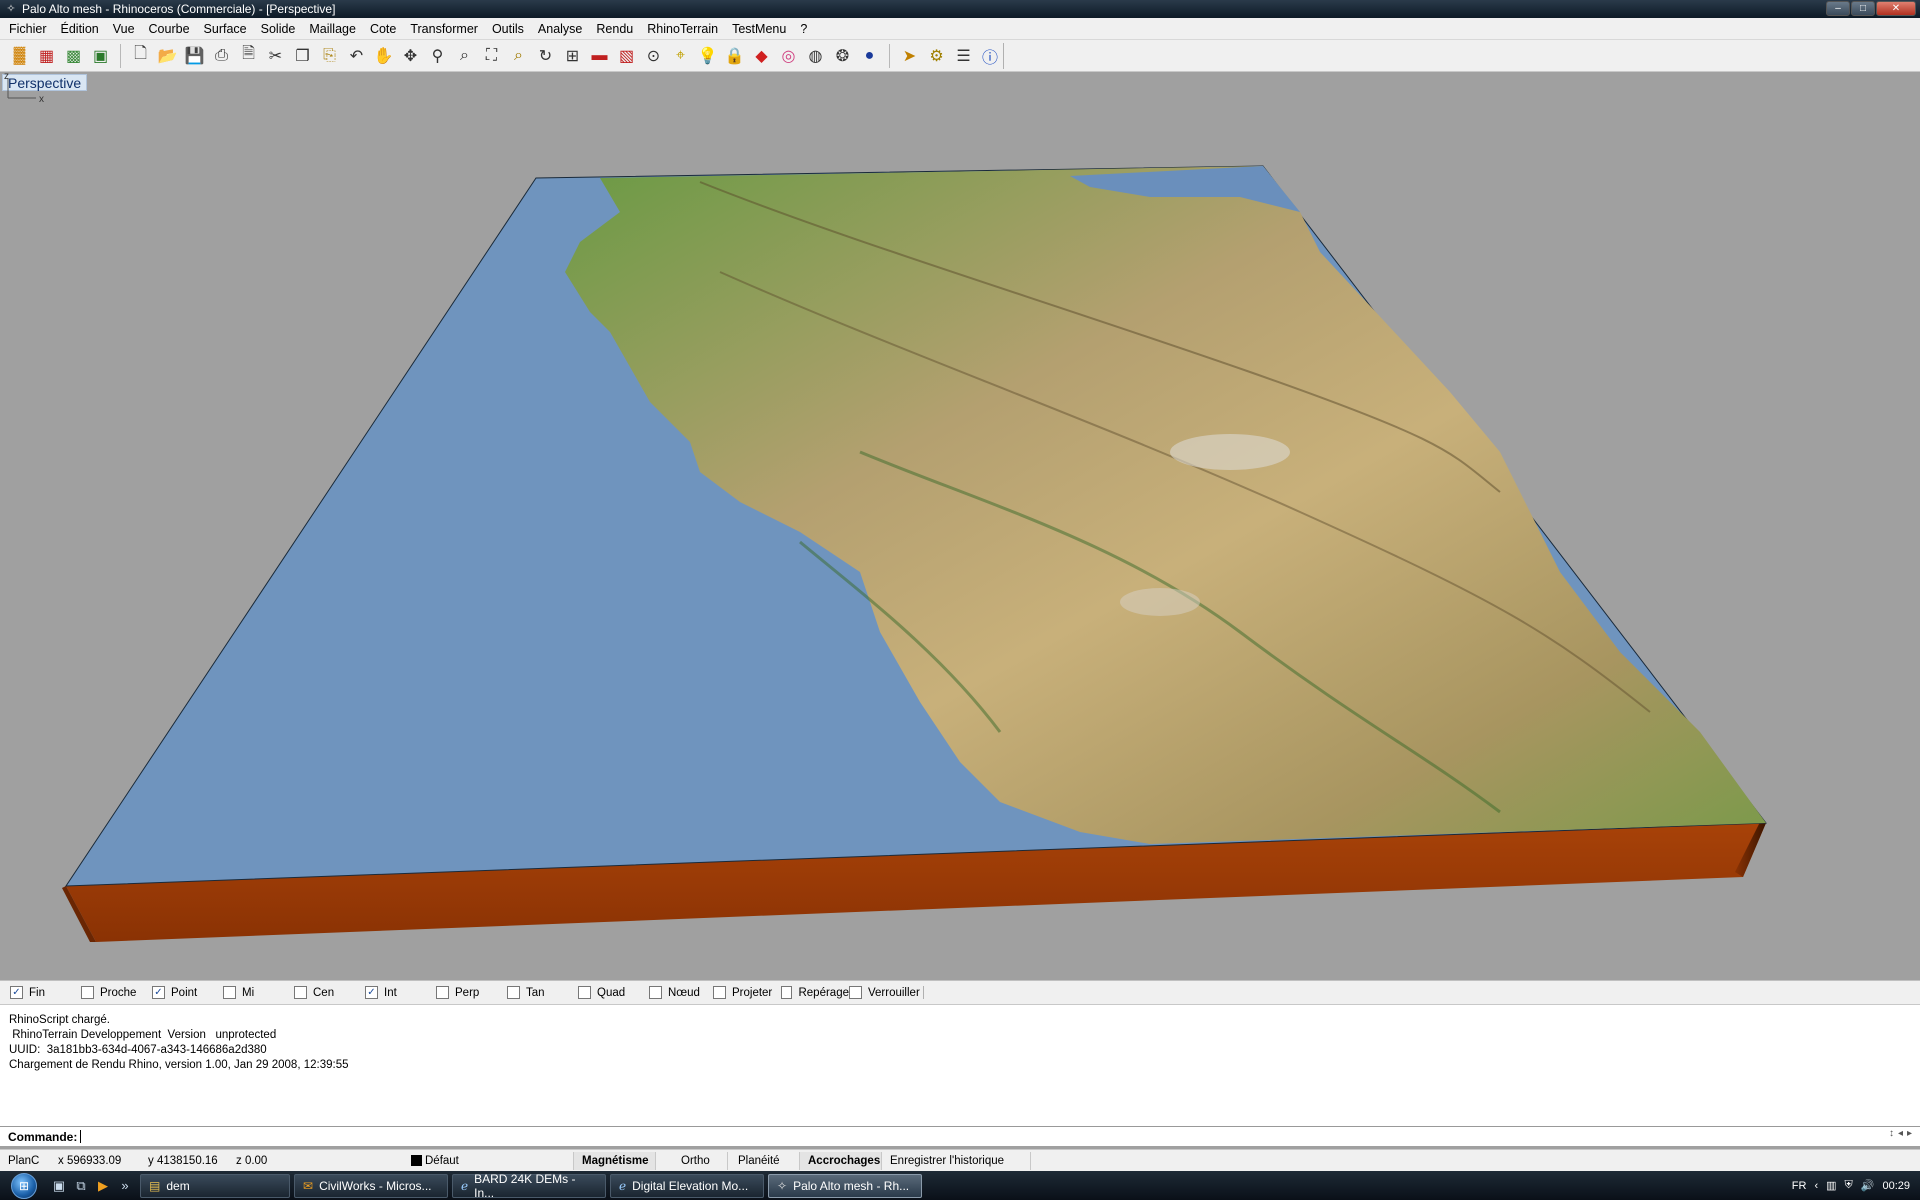 This screenshot has width=1920, height=1200. I want to click on osnap-perp: Perp, so click(458, 992).